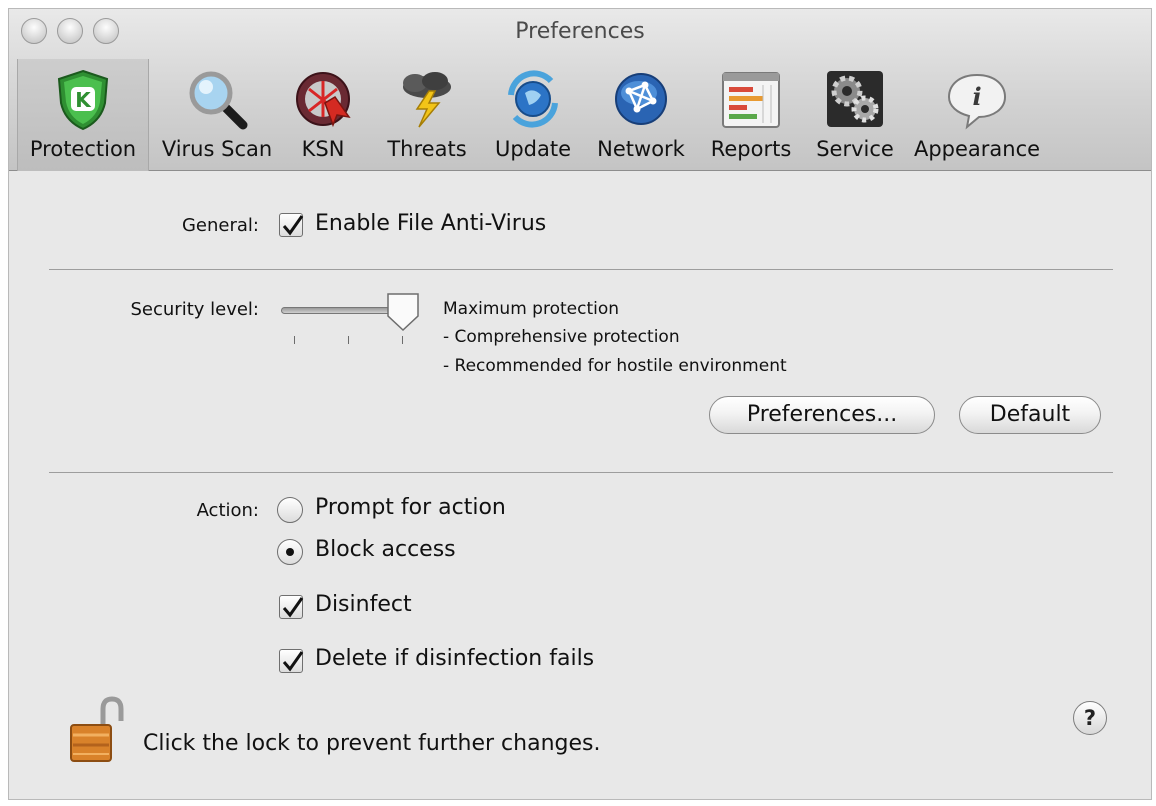 The height and width of the screenshot is (806, 1156). I want to click on delete-if-disinfection-fails-label: Delete if disinfection fails, so click(454, 658).